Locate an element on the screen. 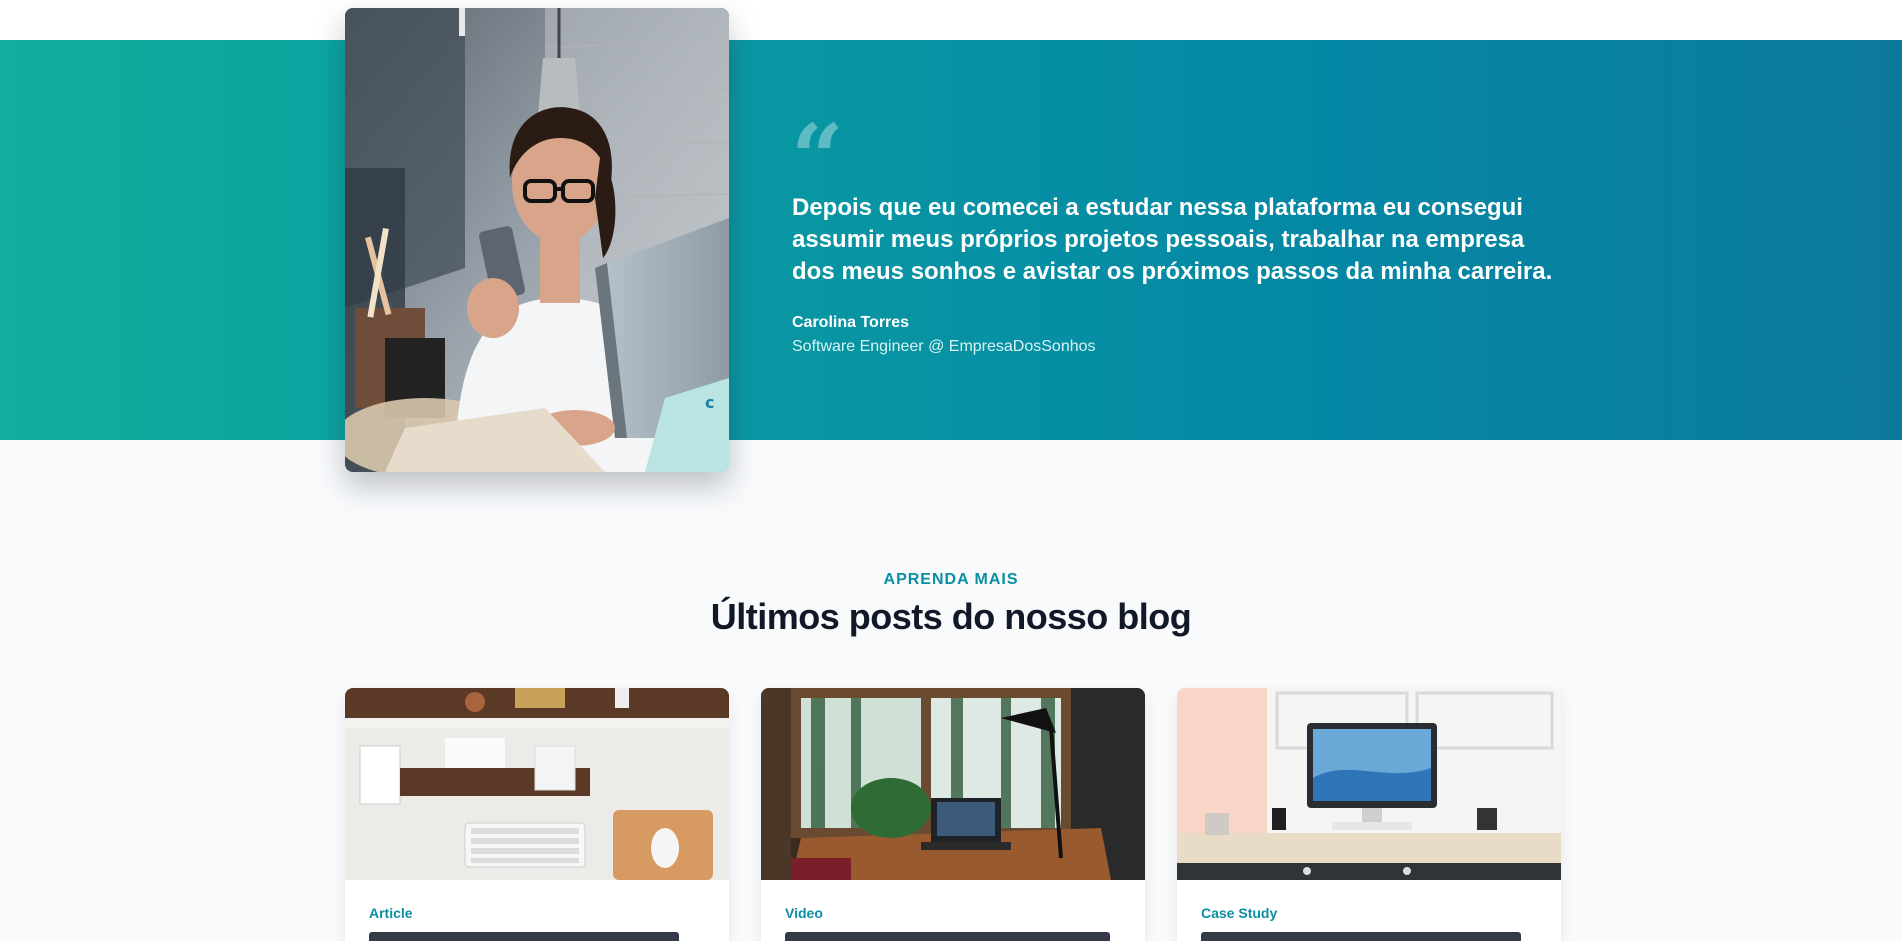 This screenshot has height=941, width=1902. blog-post-card: Case Study is located at coordinates (1369, 814).